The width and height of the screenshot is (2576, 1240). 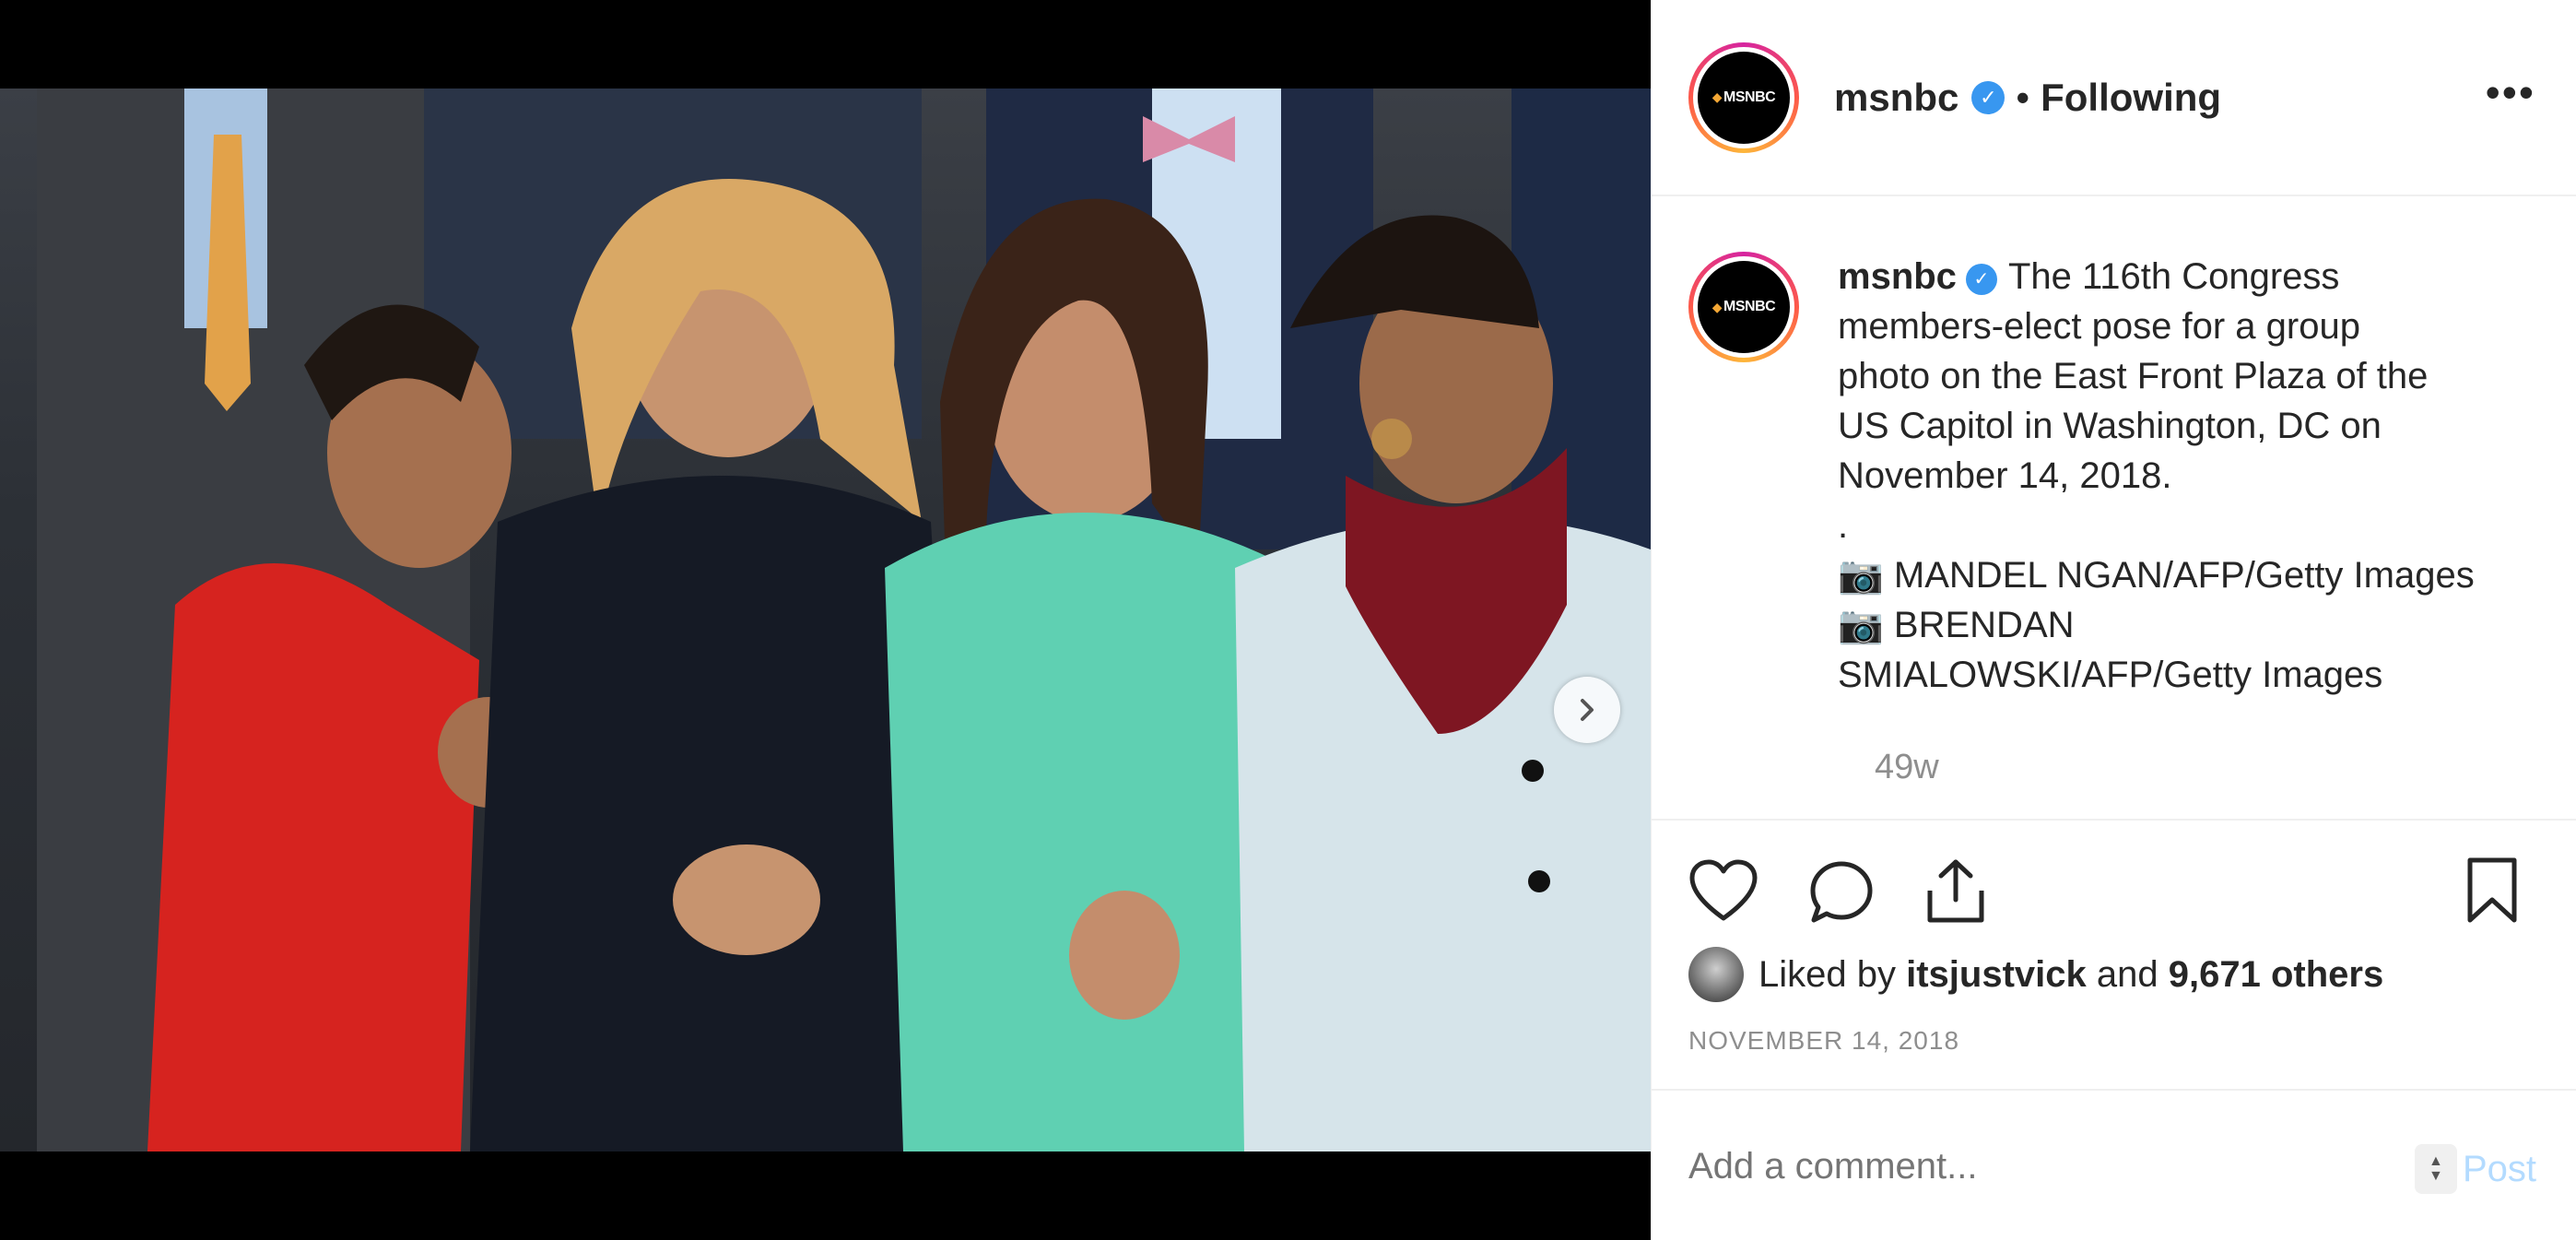 I want to click on chevron-right-icon, so click(x=1587, y=710).